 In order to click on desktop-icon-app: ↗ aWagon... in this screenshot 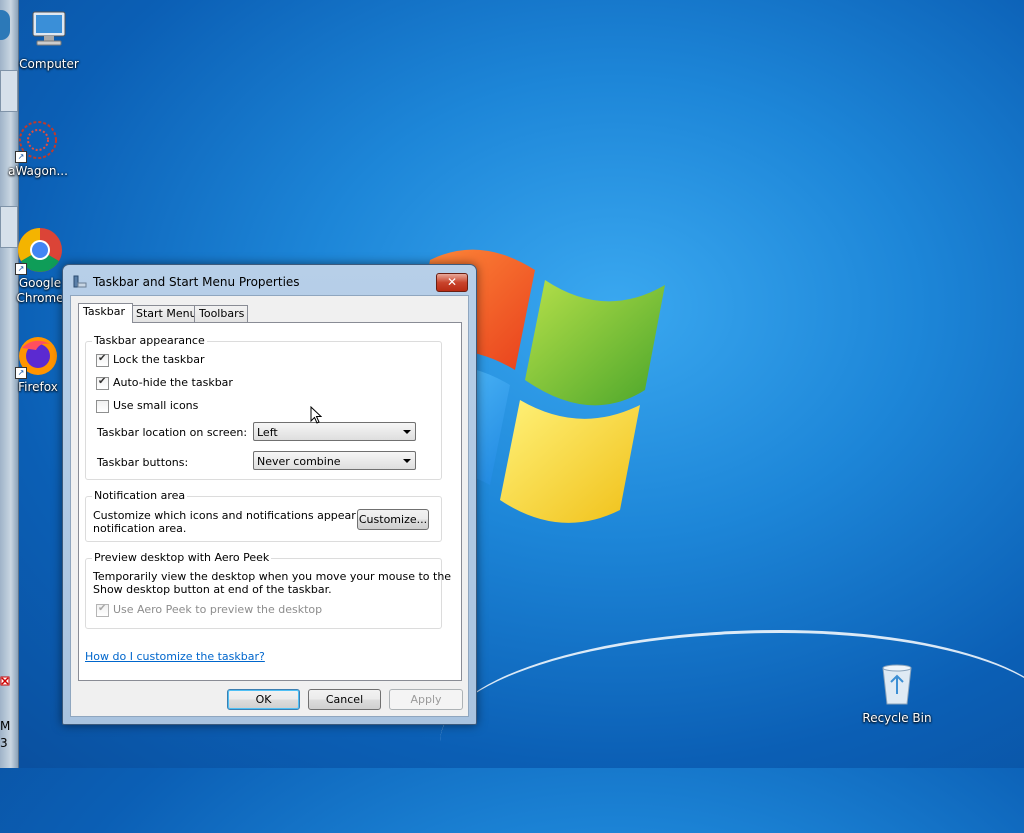, I will do `click(38, 148)`.